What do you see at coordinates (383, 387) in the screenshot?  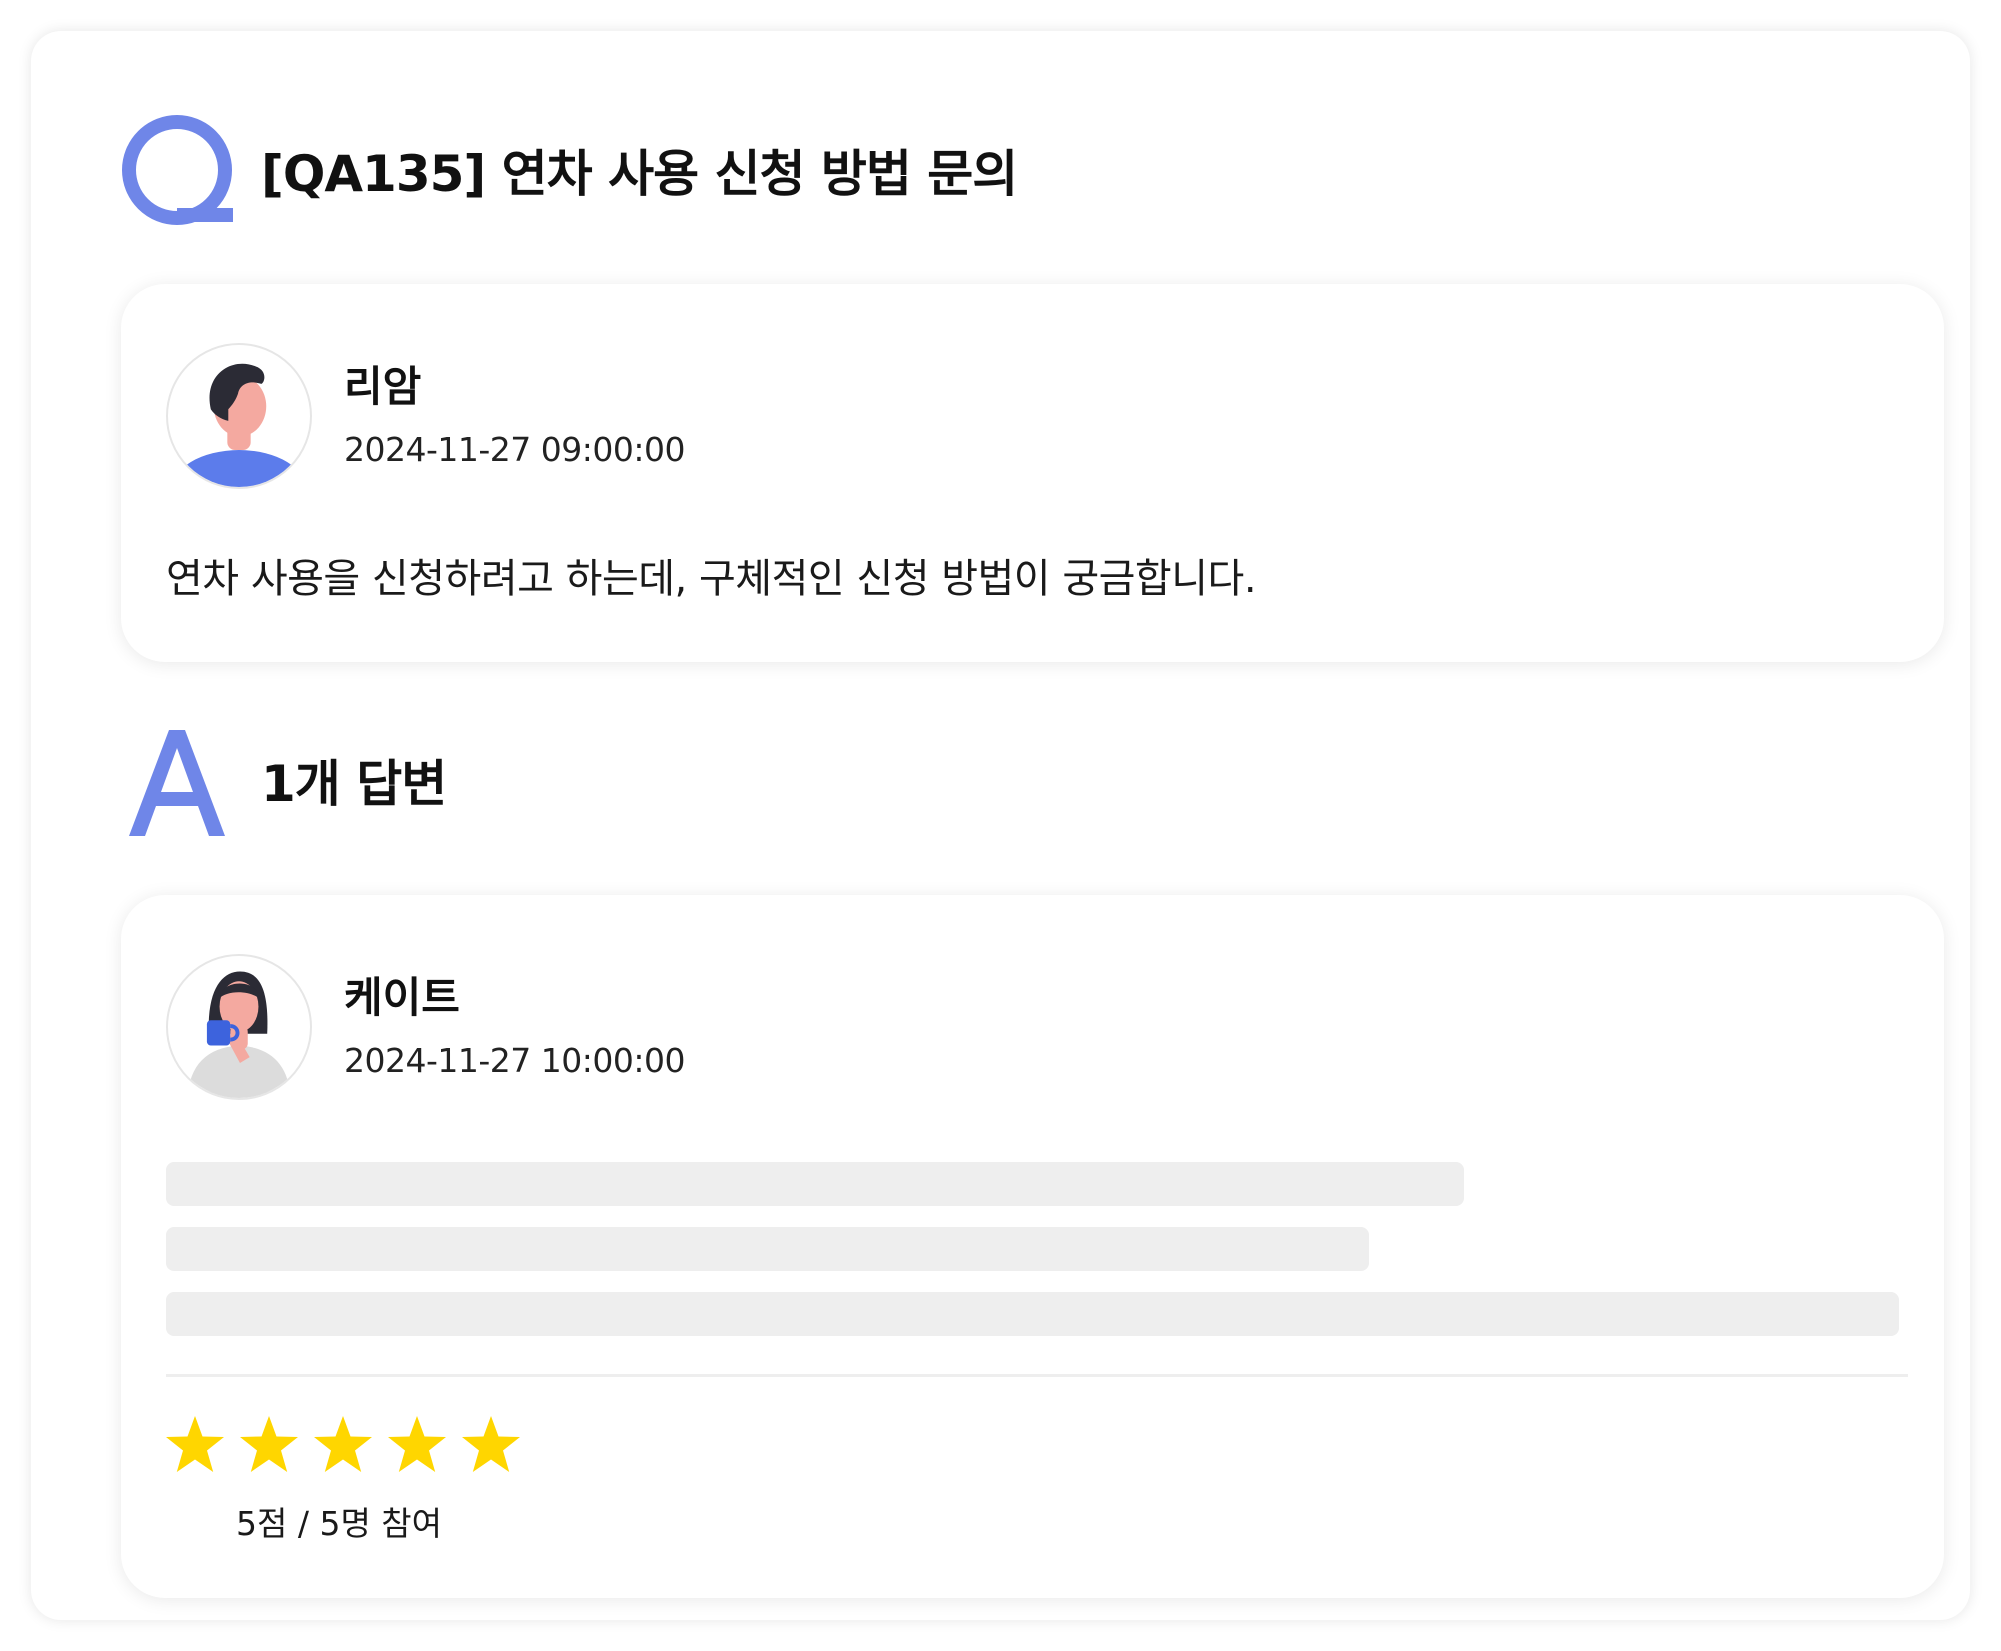 I see `question-author-name: 리암` at bounding box center [383, 387].